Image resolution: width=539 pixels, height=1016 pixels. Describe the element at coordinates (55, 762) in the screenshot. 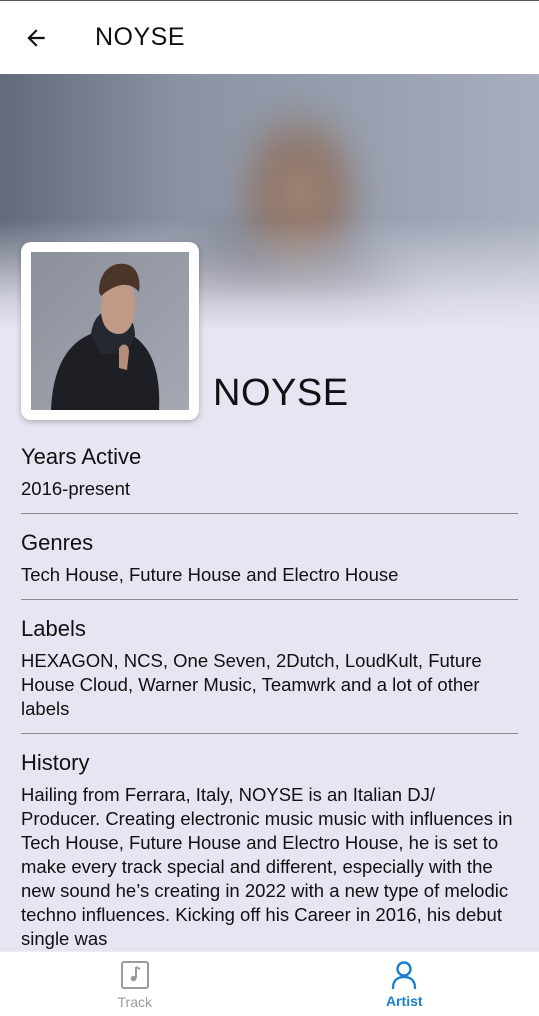

I see `section-title: History` at that location.